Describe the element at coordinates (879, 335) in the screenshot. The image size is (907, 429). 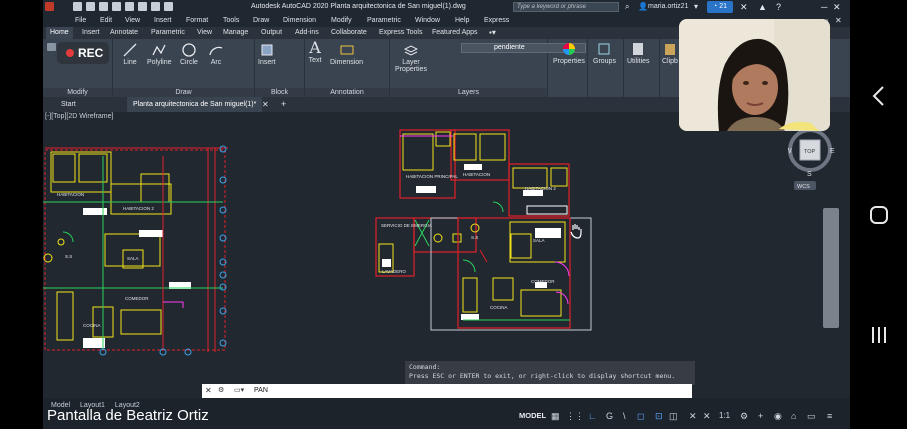
I see `recent-apps-icon` at that location.